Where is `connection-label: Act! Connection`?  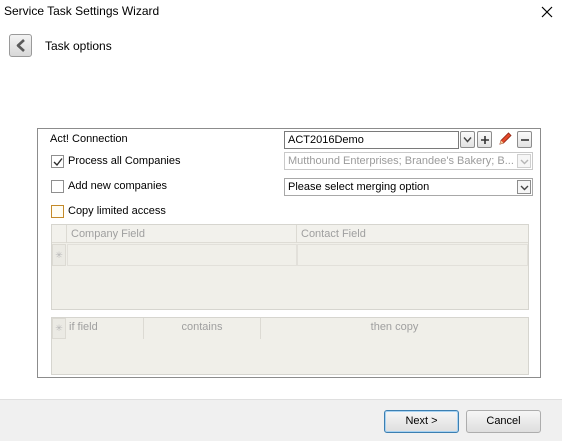 connection-label: Act! Connection is located at coordinates (89, 139).